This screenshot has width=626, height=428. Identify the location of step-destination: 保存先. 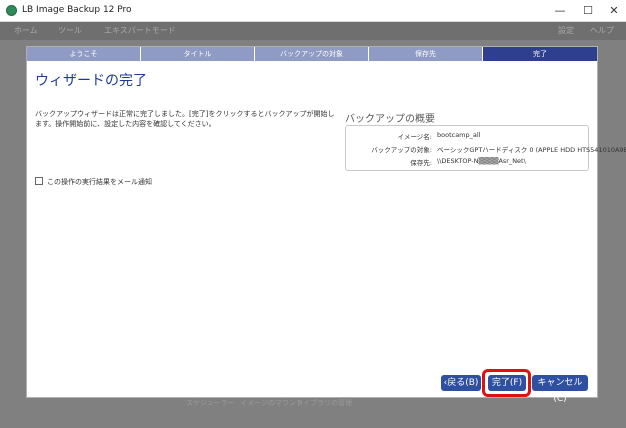
(425, 54).